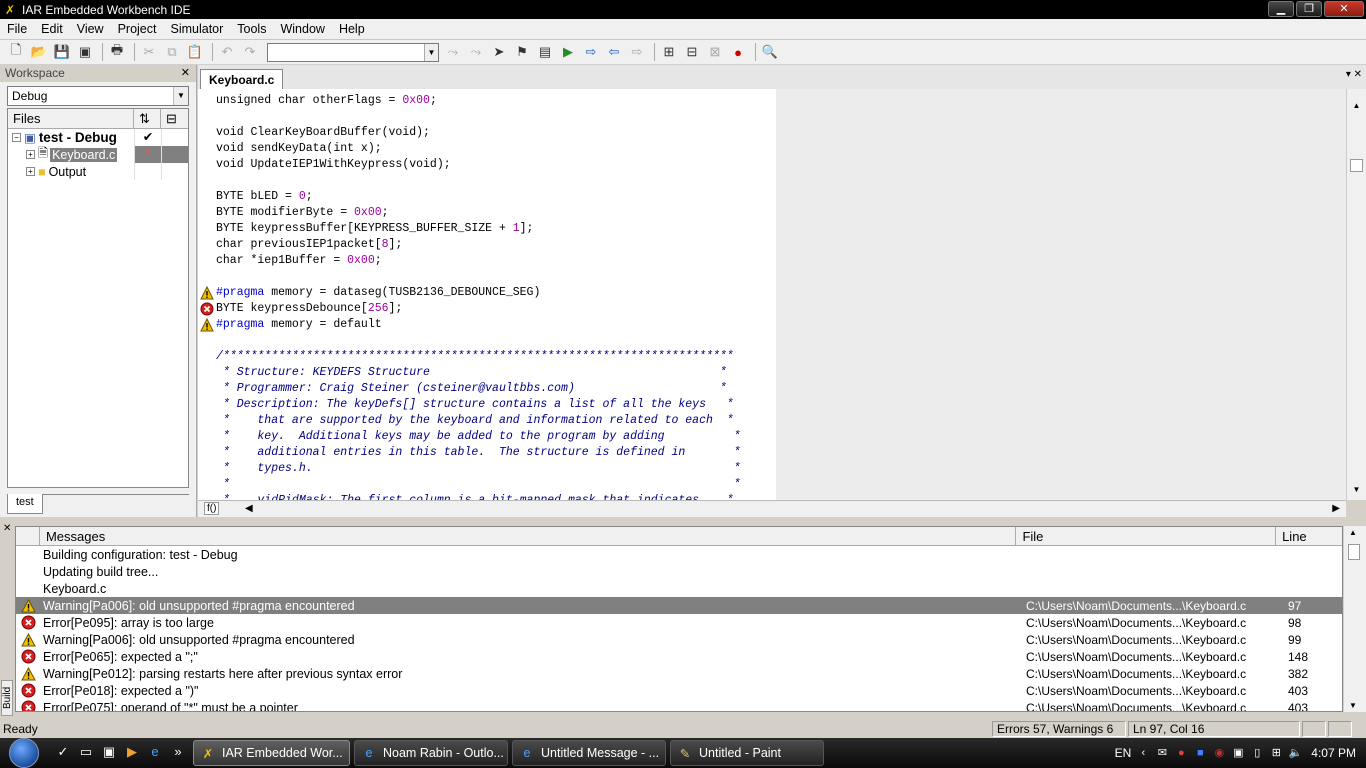  Describe the element at coordinates (692, 52) in the screenshot. I see `make-icon: ⊟` at that location.